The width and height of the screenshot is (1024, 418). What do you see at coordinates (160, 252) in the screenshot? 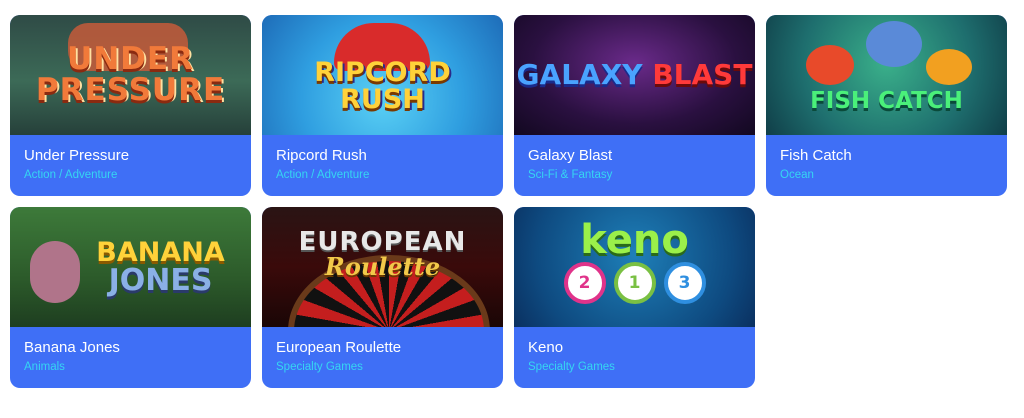
I see `logo-line: BANANA` at bounding box center [160, 252].